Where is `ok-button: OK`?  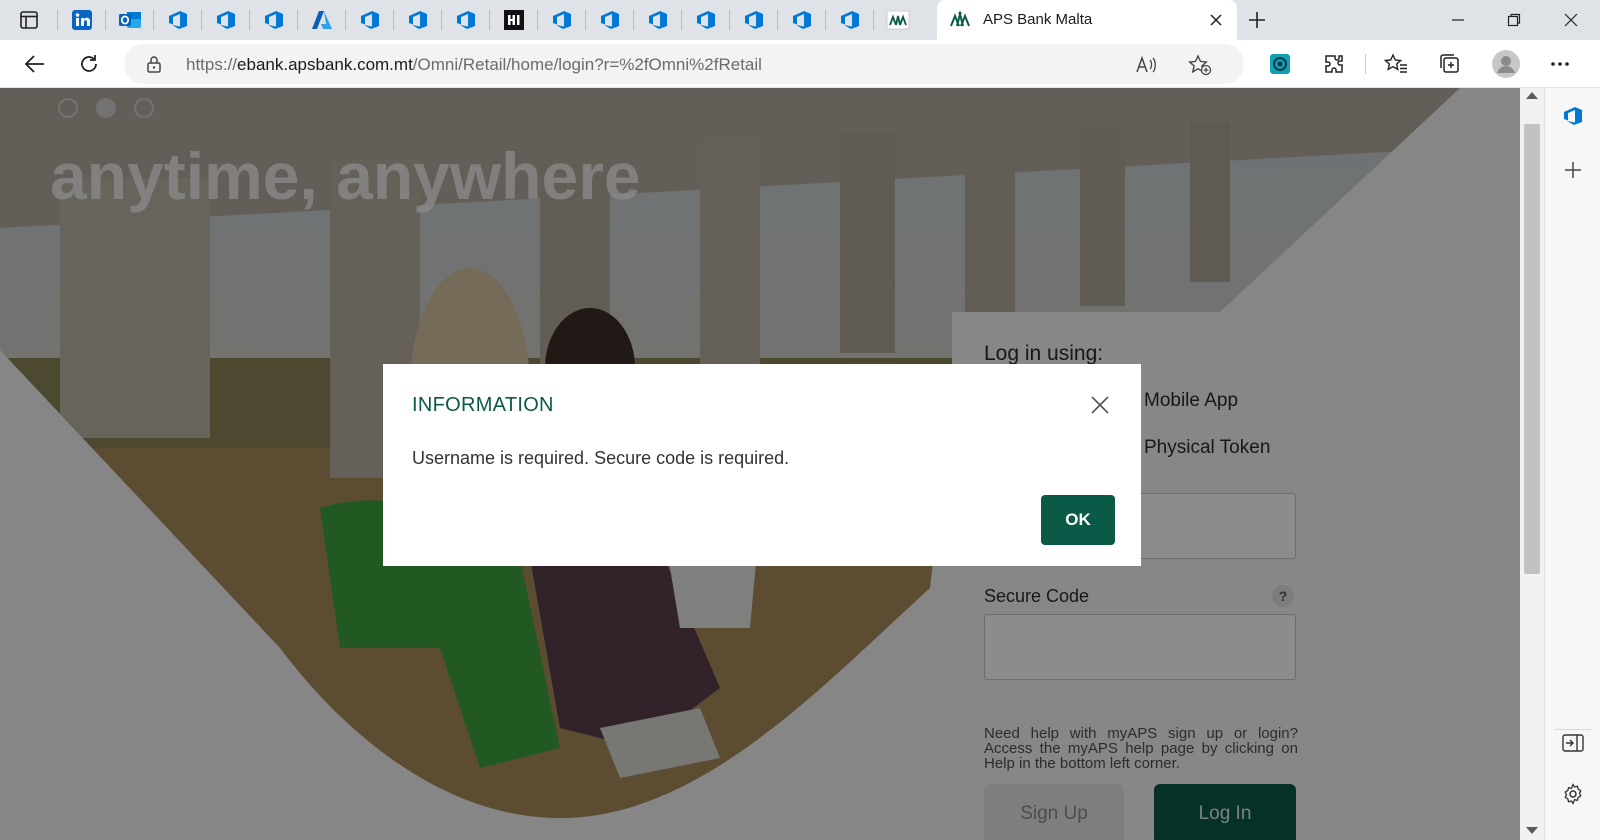
ok-button: OK is located at coordinates (1078, 520).